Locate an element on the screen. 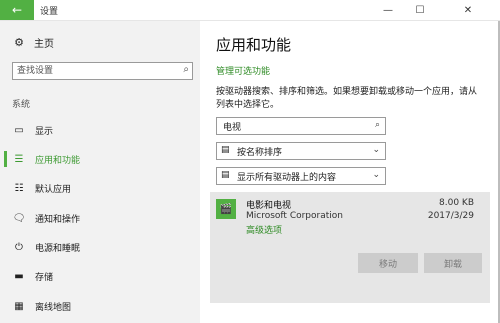 This screenshot has width=500, height=323. settings-search-input is located at coordinates (92, 71).